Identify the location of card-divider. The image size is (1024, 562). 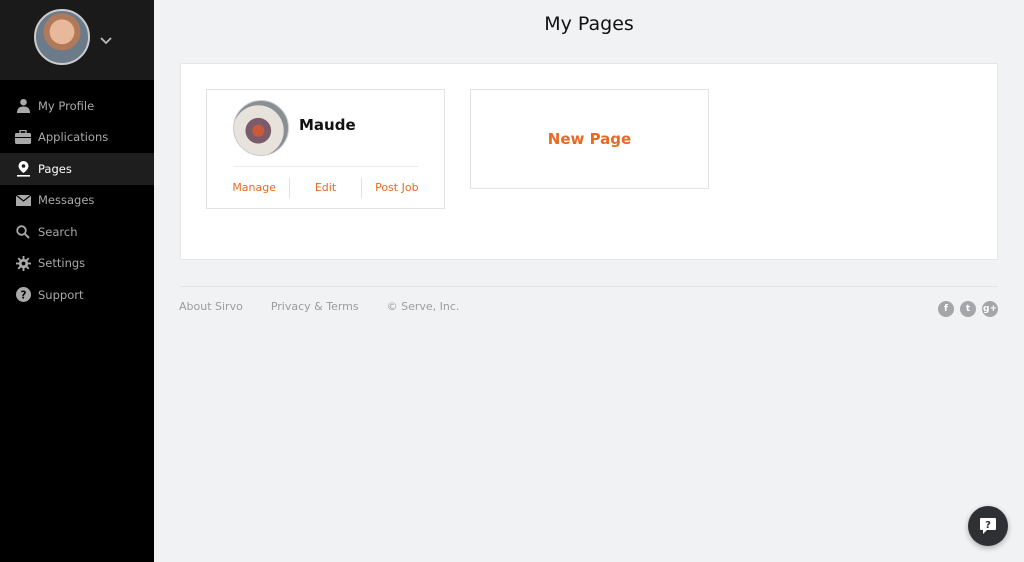
(325, 166).